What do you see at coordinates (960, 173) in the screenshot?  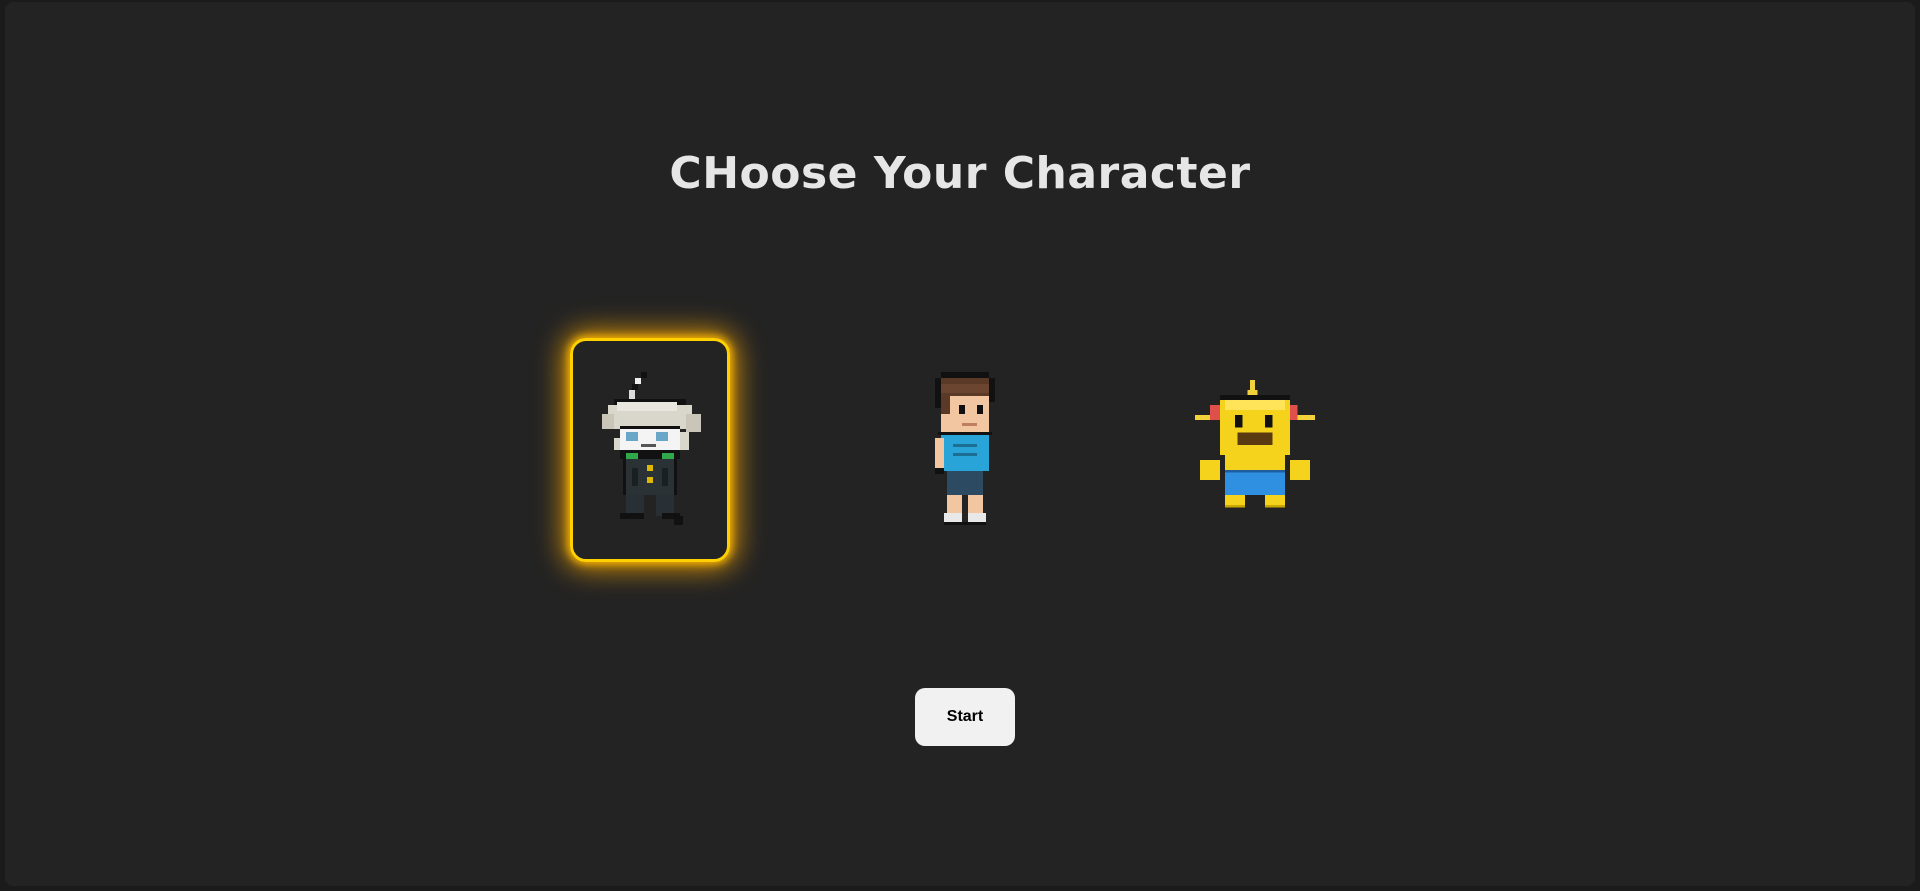 I see `page-title: CHoose Your Character` at bounding box center [960, 173].